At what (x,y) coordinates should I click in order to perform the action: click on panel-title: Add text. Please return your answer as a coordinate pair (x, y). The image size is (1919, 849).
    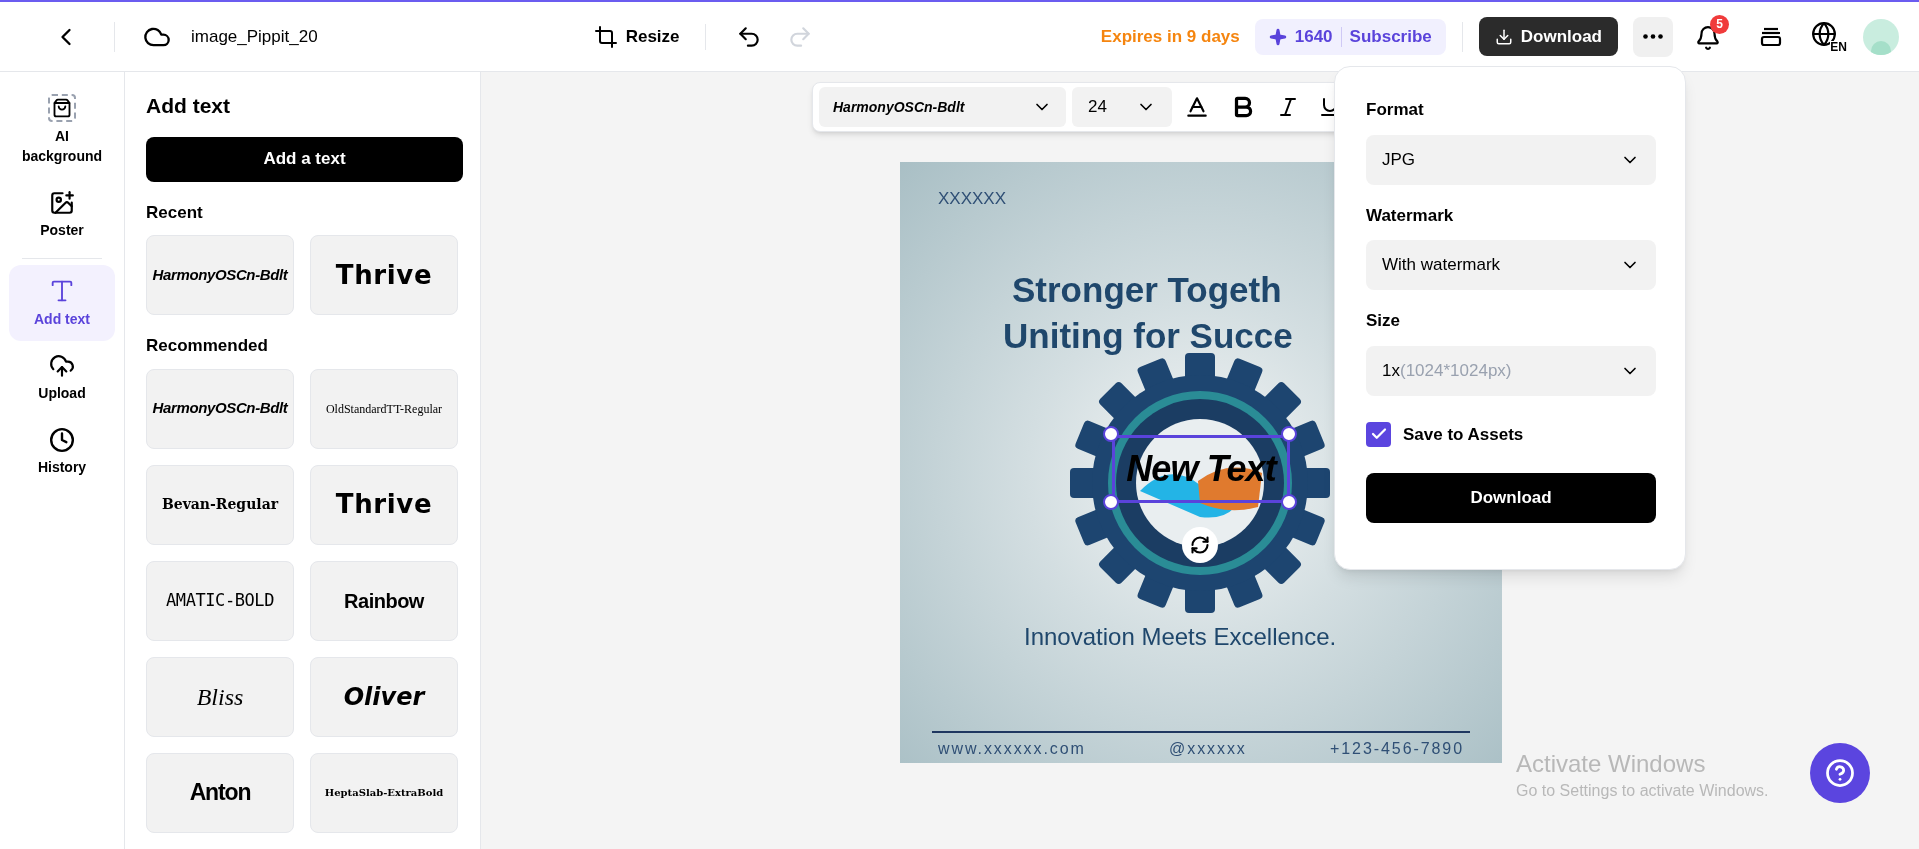
    Looking at the image, I should click on (188, 106).